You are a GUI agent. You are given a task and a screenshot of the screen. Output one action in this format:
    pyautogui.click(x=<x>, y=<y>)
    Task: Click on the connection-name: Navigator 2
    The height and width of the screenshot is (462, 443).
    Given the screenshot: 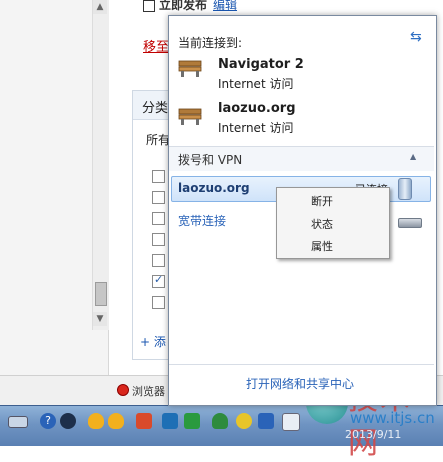 What is the action you would take?
    pyautogui.click(x=261, y=64)
    